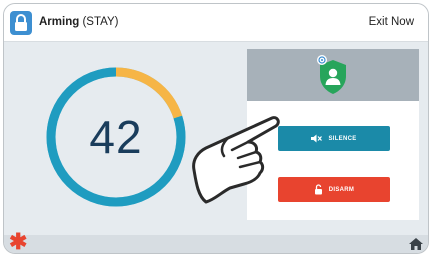 Image resolution: width=434 pixels, height=257 pixels. What do you see at coordinates (318, 189) in the screenshot?
I see `unlock-icon` at bounding box center [318, 189].